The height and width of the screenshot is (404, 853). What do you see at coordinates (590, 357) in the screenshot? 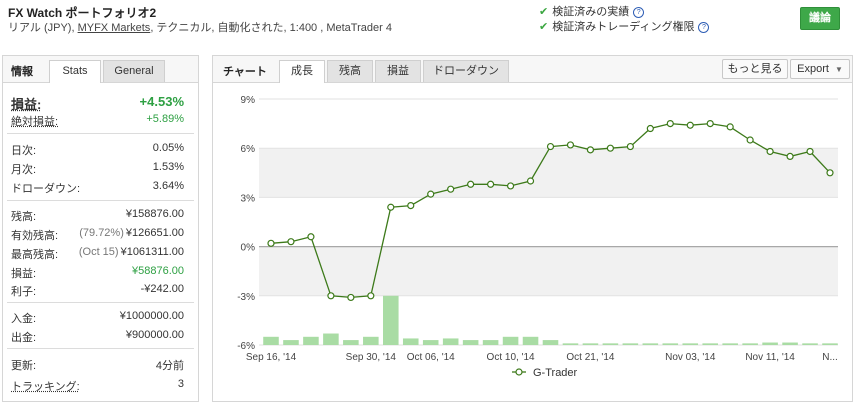
I see `x-tick-label: Oct 21, '14` at bounding box center [590, 357].